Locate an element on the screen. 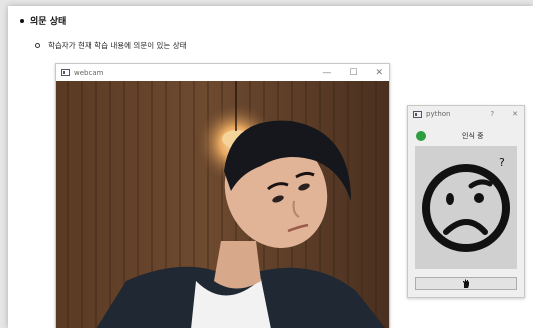 The height and width of the screenshot is (328, 533). sub-bullet-circle is located at coordinates (37, 45).